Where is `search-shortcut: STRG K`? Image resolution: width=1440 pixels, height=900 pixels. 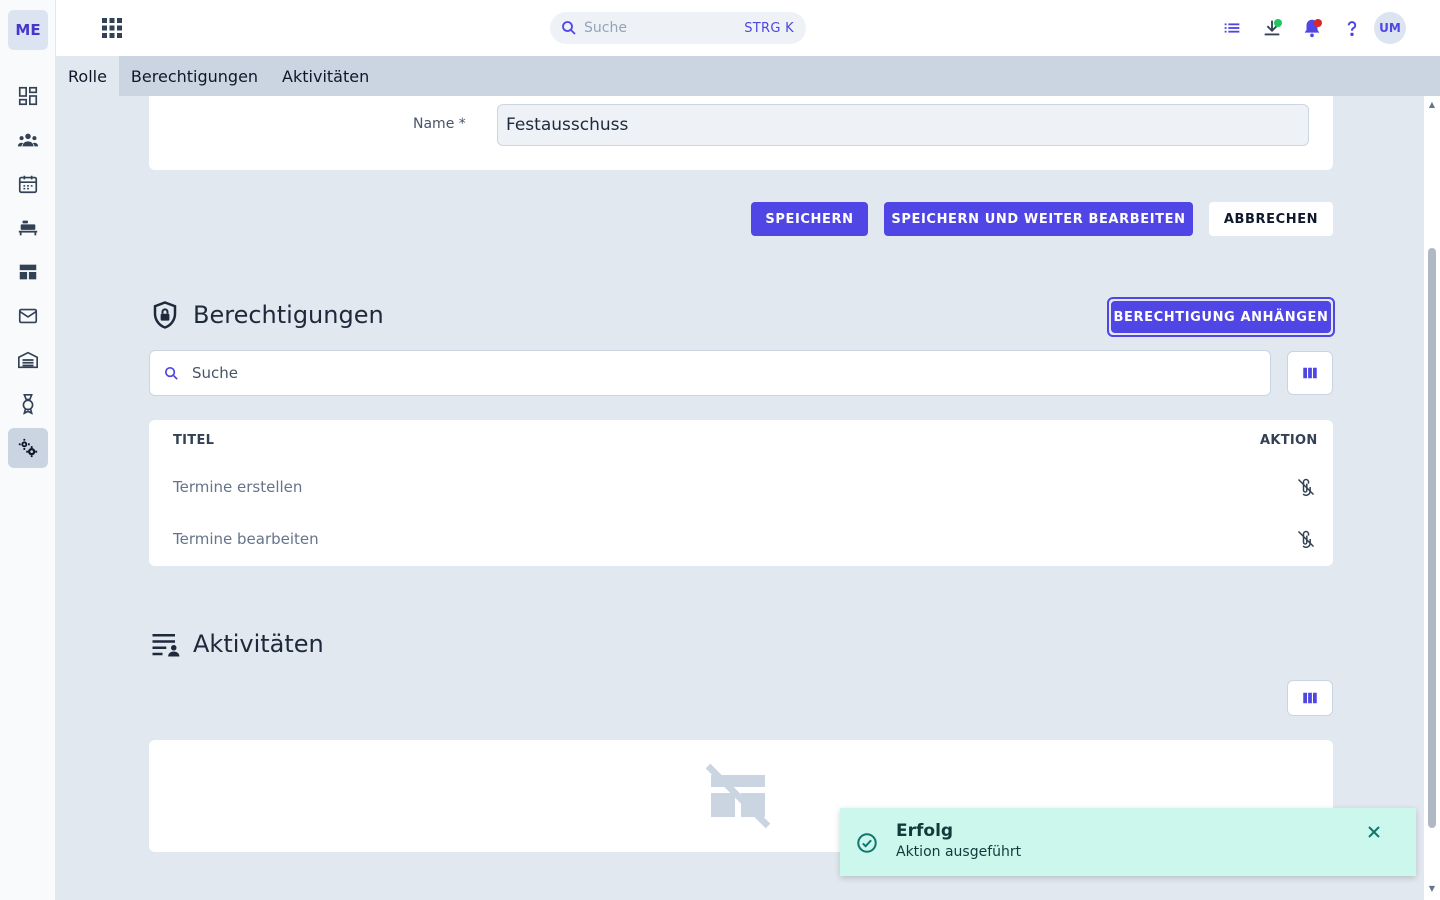
search-shortcut: STRG K is located at coordinates (769, 28).